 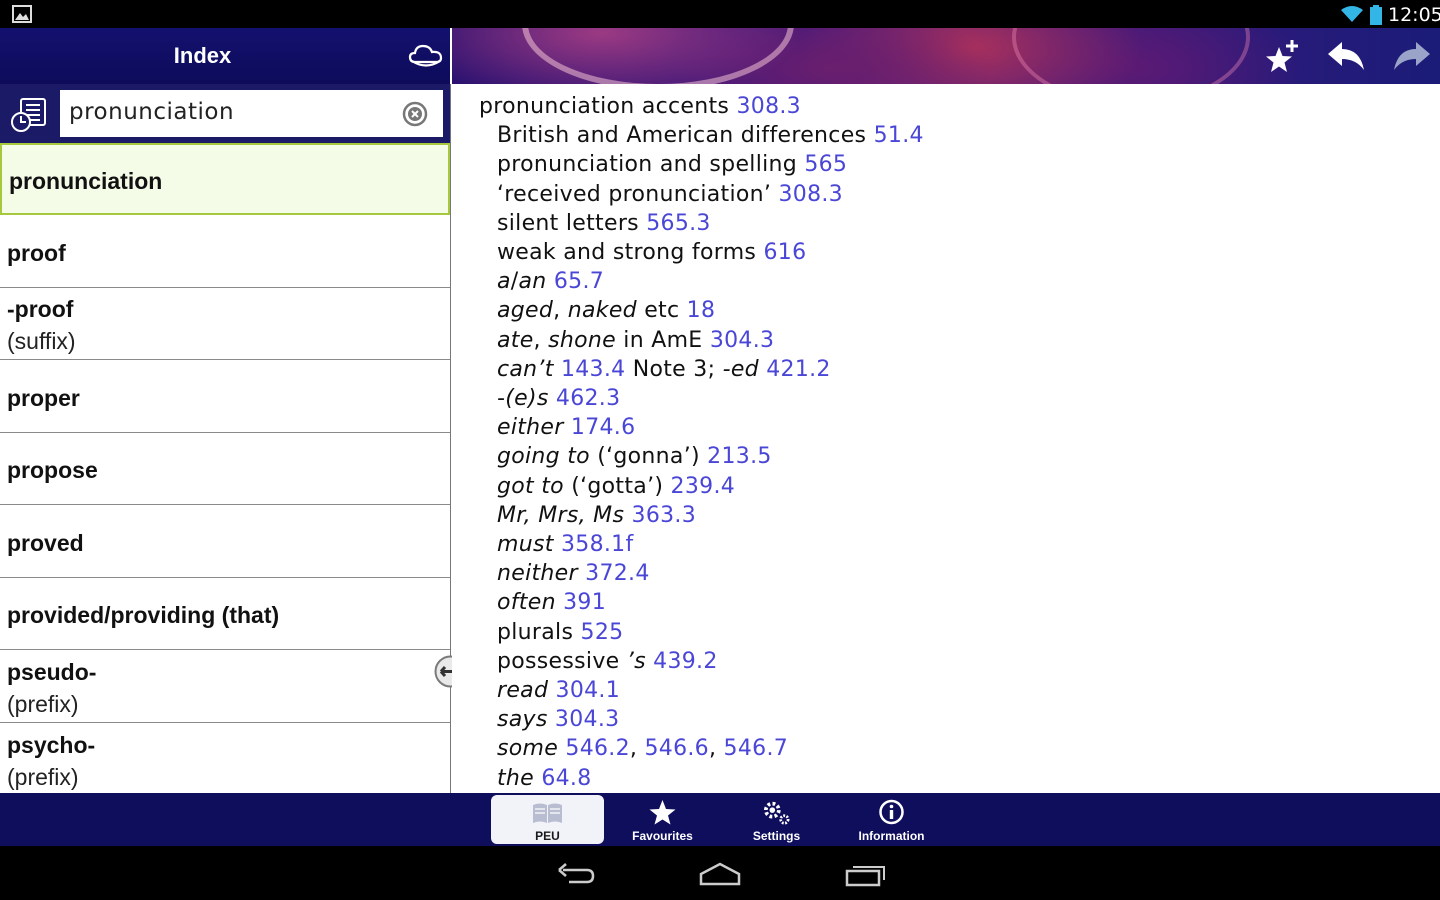 I want to click on tab-peu: PEU, so click(x=547, y=819).